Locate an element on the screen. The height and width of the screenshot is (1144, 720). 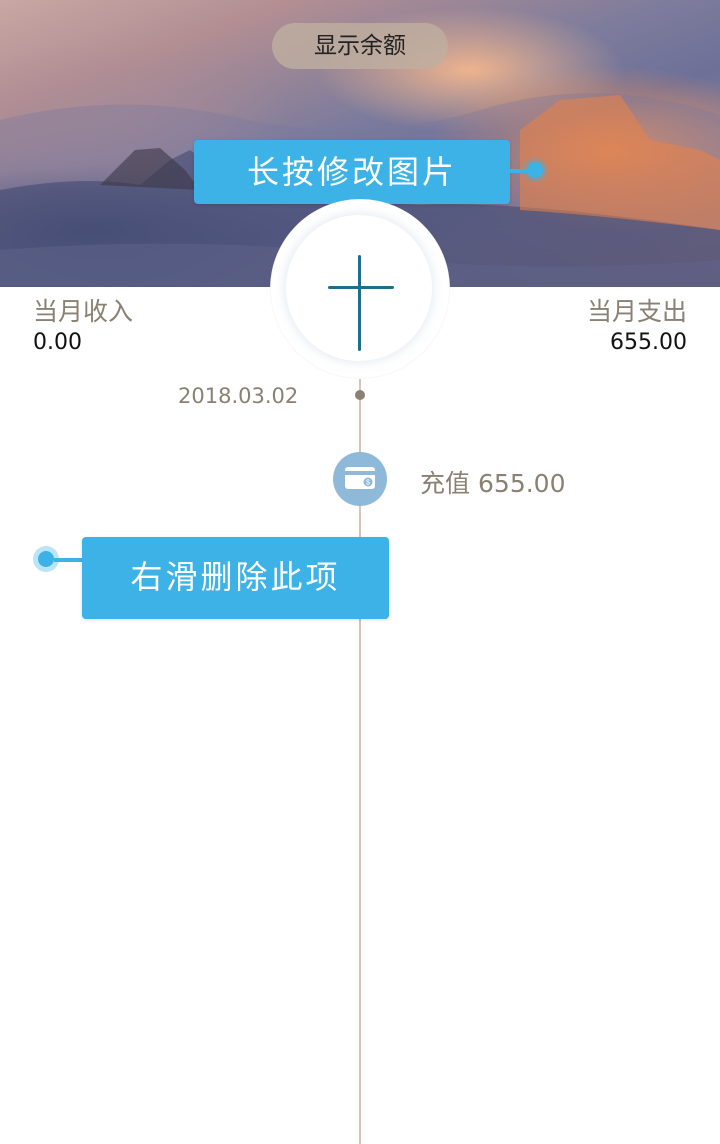
swipe-delete-tip: 右滑删除此项 is located at coordinates (235, 578).